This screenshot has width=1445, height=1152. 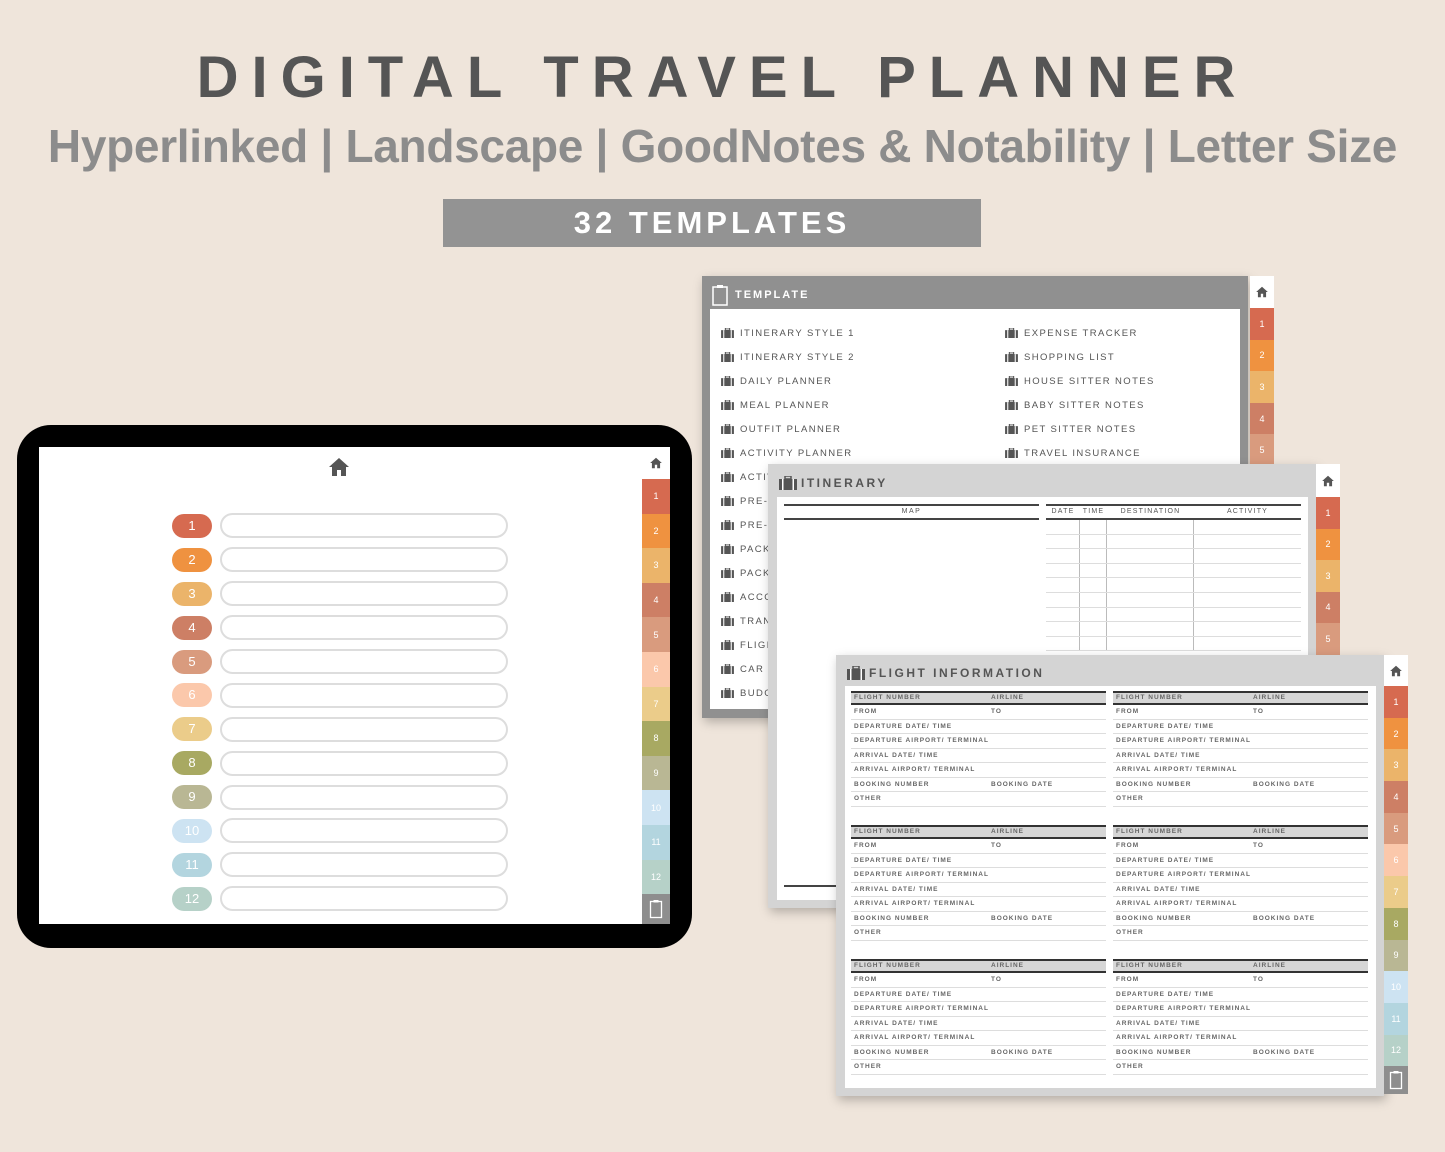 What do you see at coordinates (788, 381) in the screenshot?
I see `template-link: DAILY PLANNER` at bounding box center [788, 381].